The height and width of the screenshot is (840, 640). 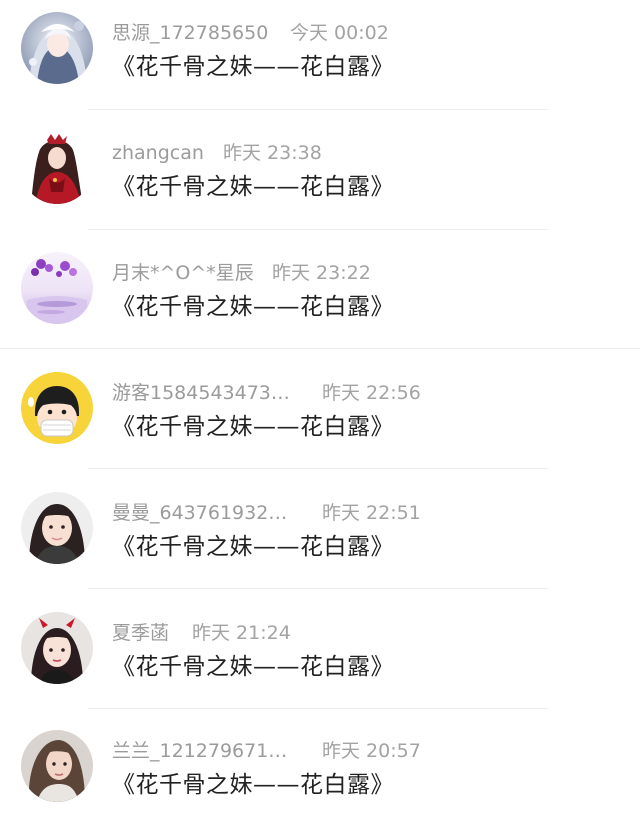 I want to click on timestamp: 昨天 23:22, so click(x=321, y=273).